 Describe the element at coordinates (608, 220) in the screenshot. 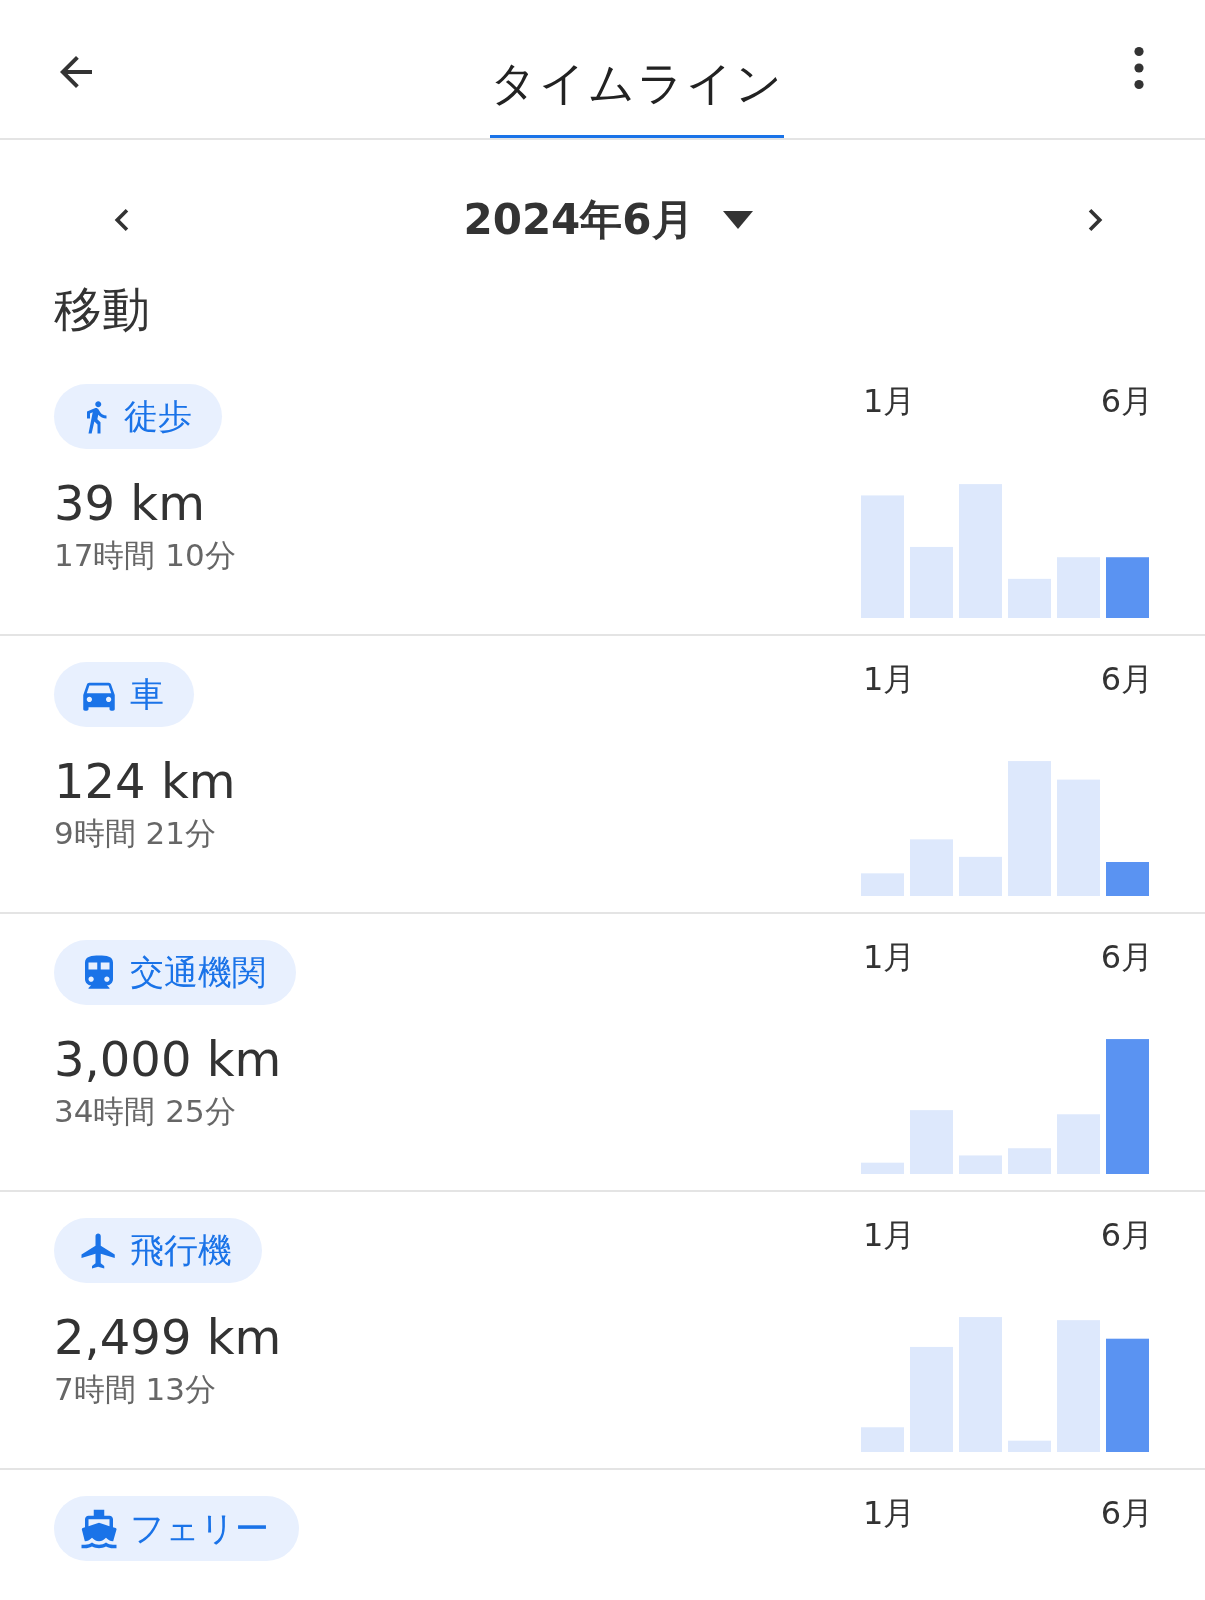

I see `month-dropdown: 2024年6月` at that location.